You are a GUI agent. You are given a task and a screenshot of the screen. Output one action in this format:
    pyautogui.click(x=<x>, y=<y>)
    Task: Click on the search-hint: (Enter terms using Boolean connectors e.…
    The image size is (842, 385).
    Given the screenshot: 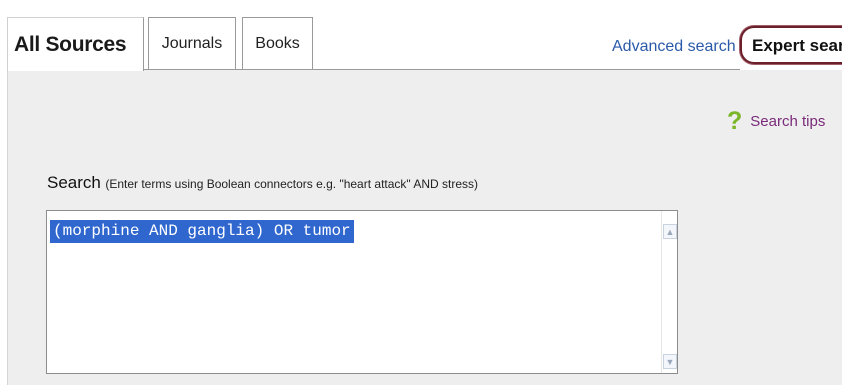 What is the action you would take?
    pyautogui.click(x=292, y=184)
    